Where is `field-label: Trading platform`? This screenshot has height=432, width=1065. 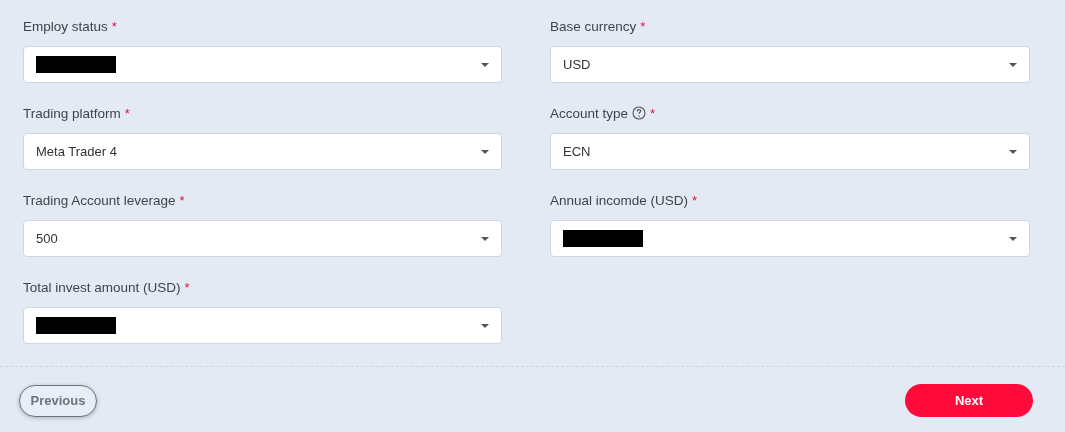 field-label: Trading platform is located at coordinates (72, 113).